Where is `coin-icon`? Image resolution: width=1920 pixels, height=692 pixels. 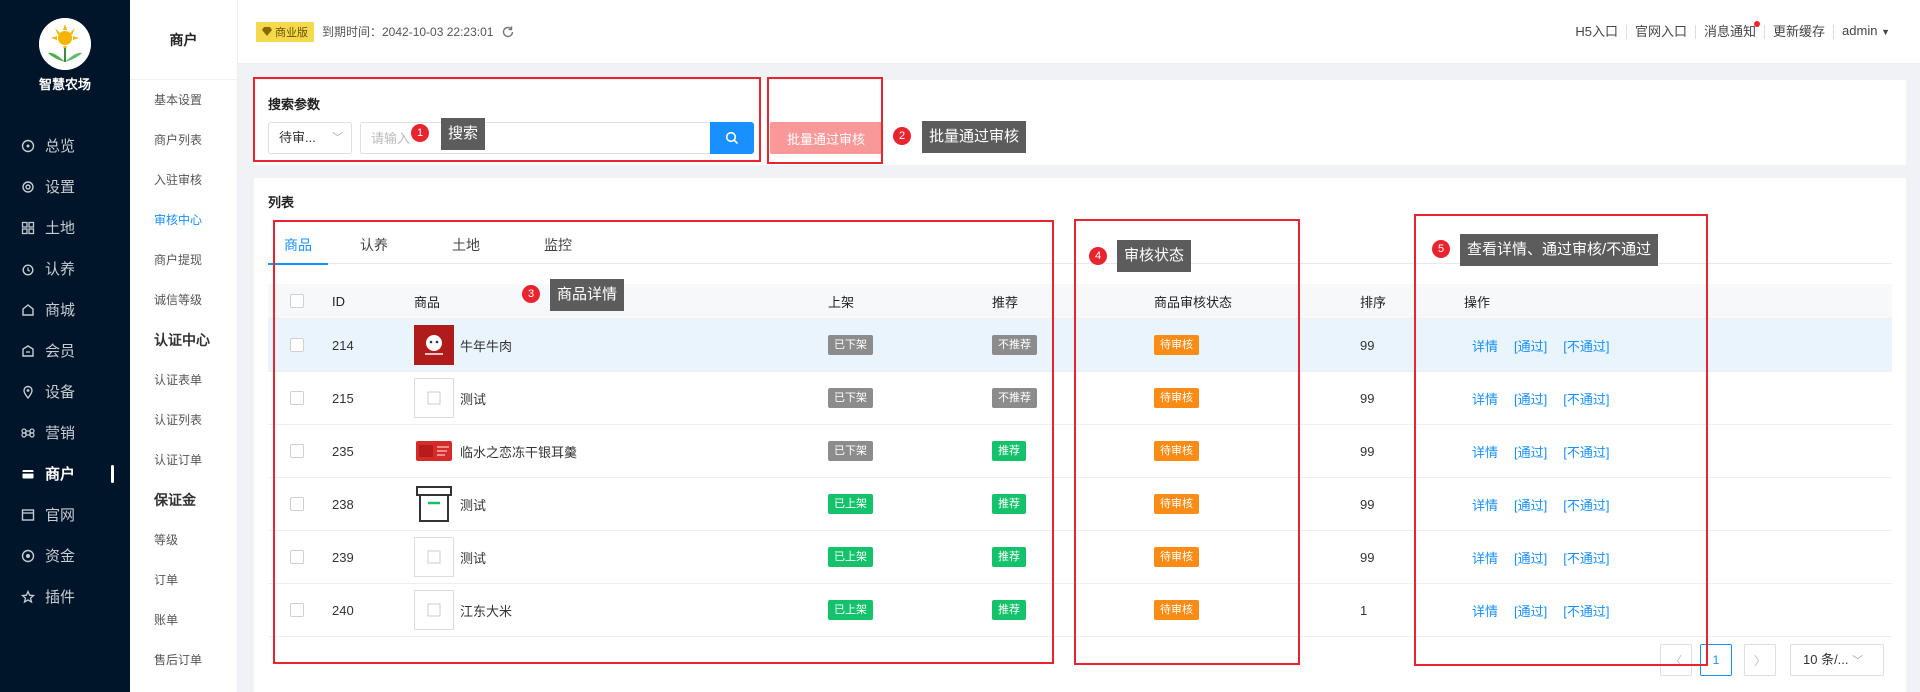
coin-icon is located at coordinates (28, 556).